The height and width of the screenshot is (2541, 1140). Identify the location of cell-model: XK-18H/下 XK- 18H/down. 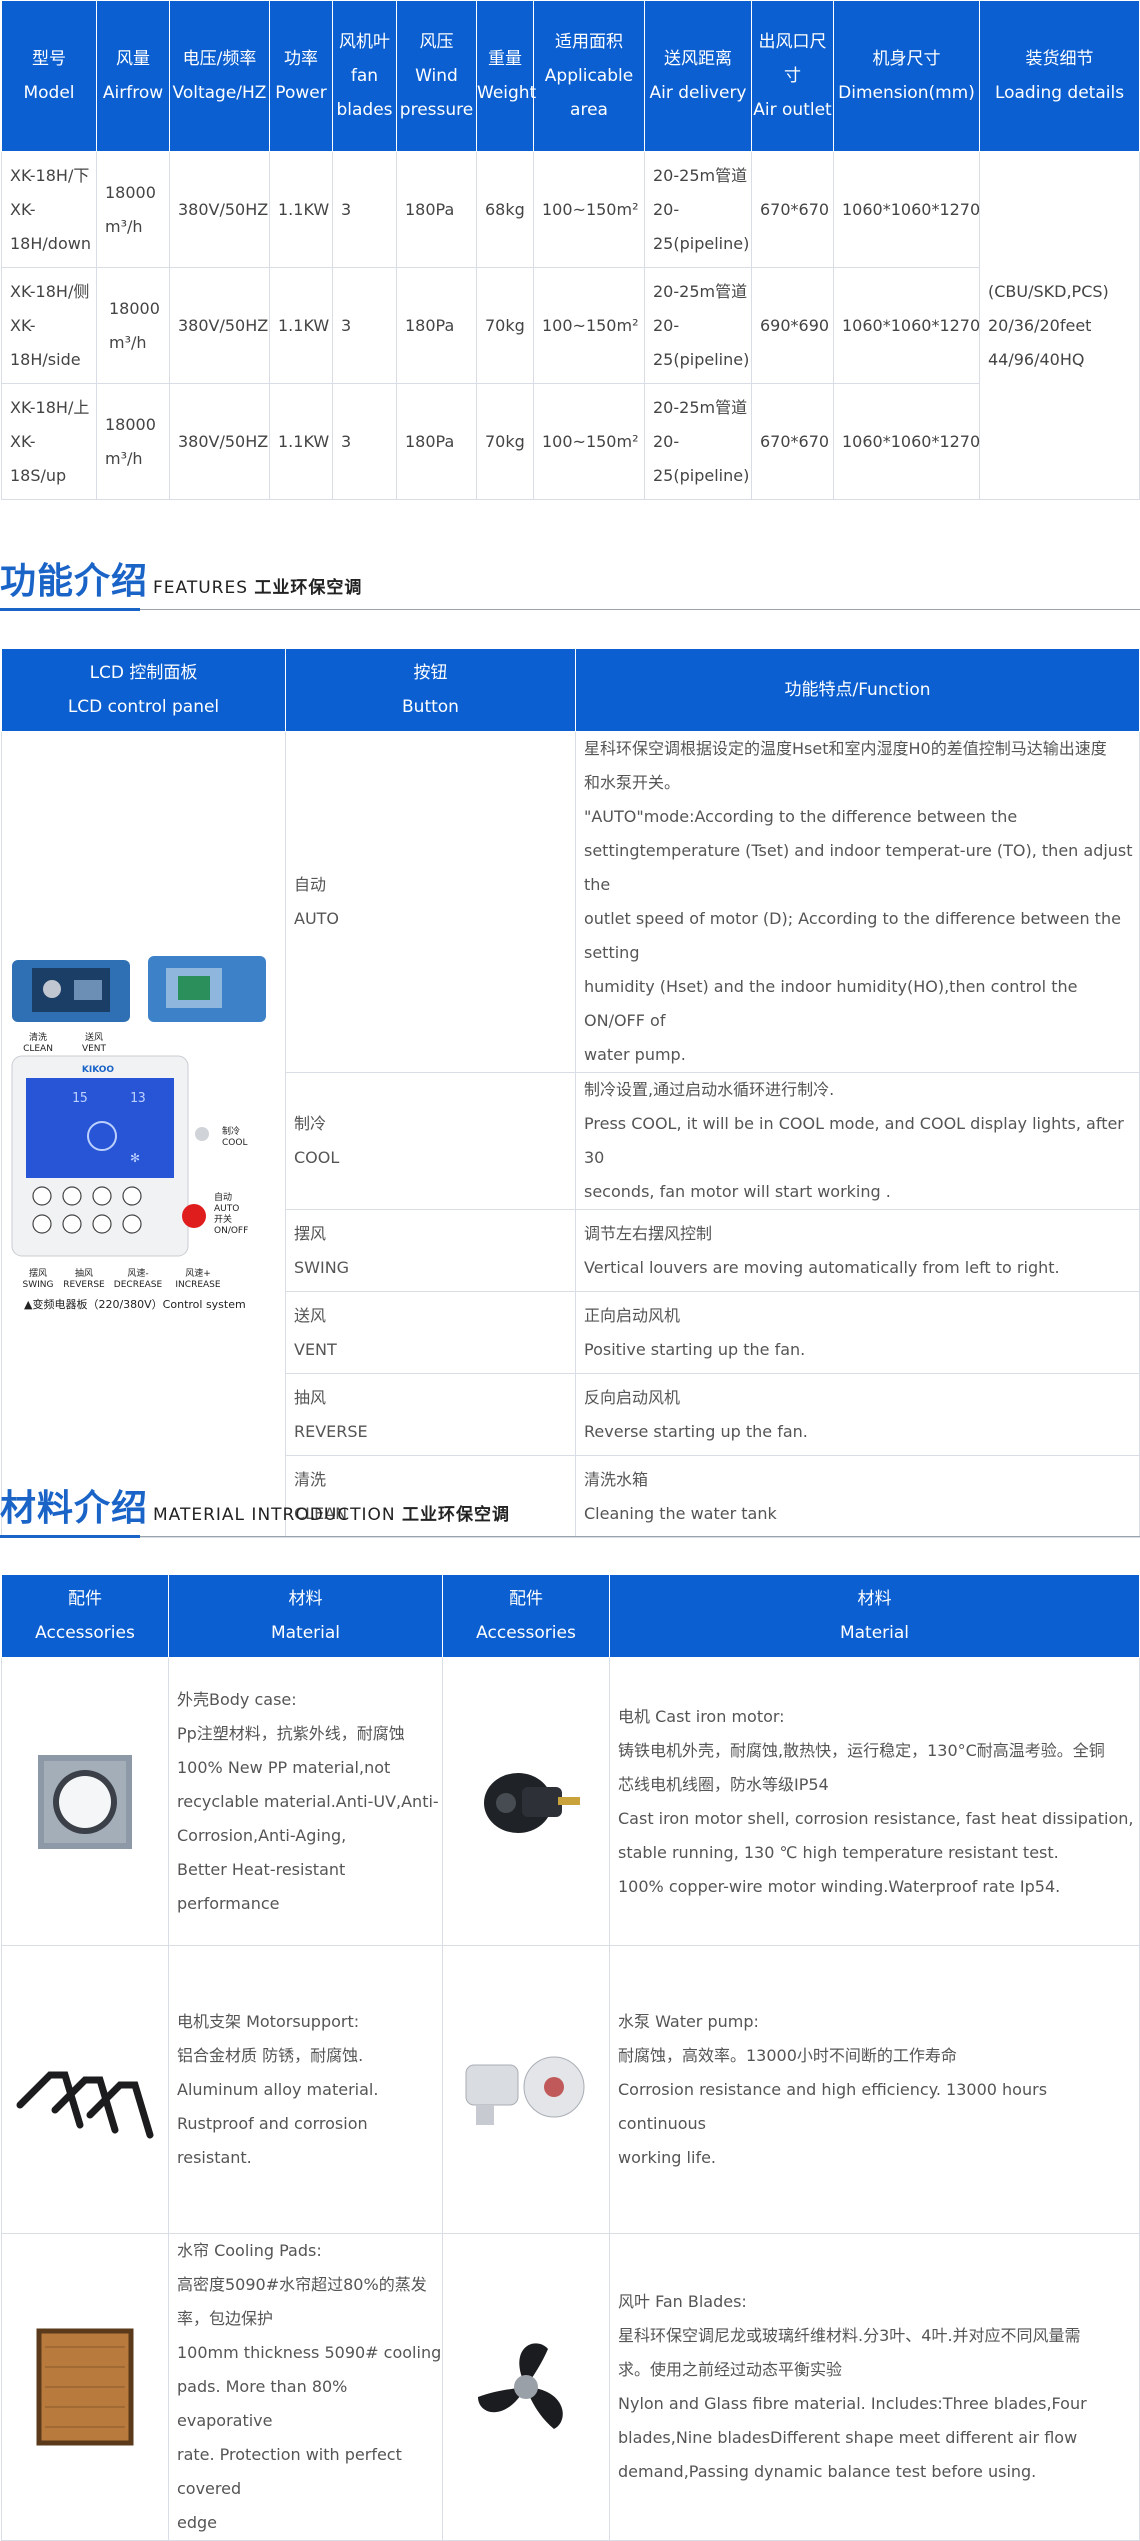
(49, 209).